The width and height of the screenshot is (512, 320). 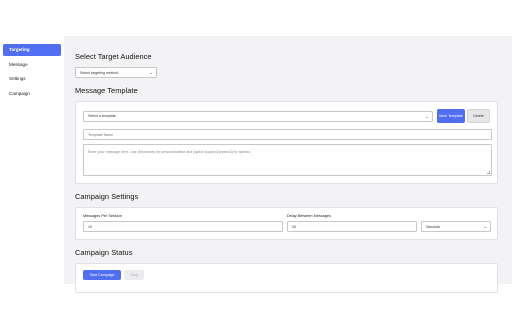 What do you see at coordinates (451, 116) in the screenshot?
I see `save-template-button: Save Template` at bounding box center [451, 116].